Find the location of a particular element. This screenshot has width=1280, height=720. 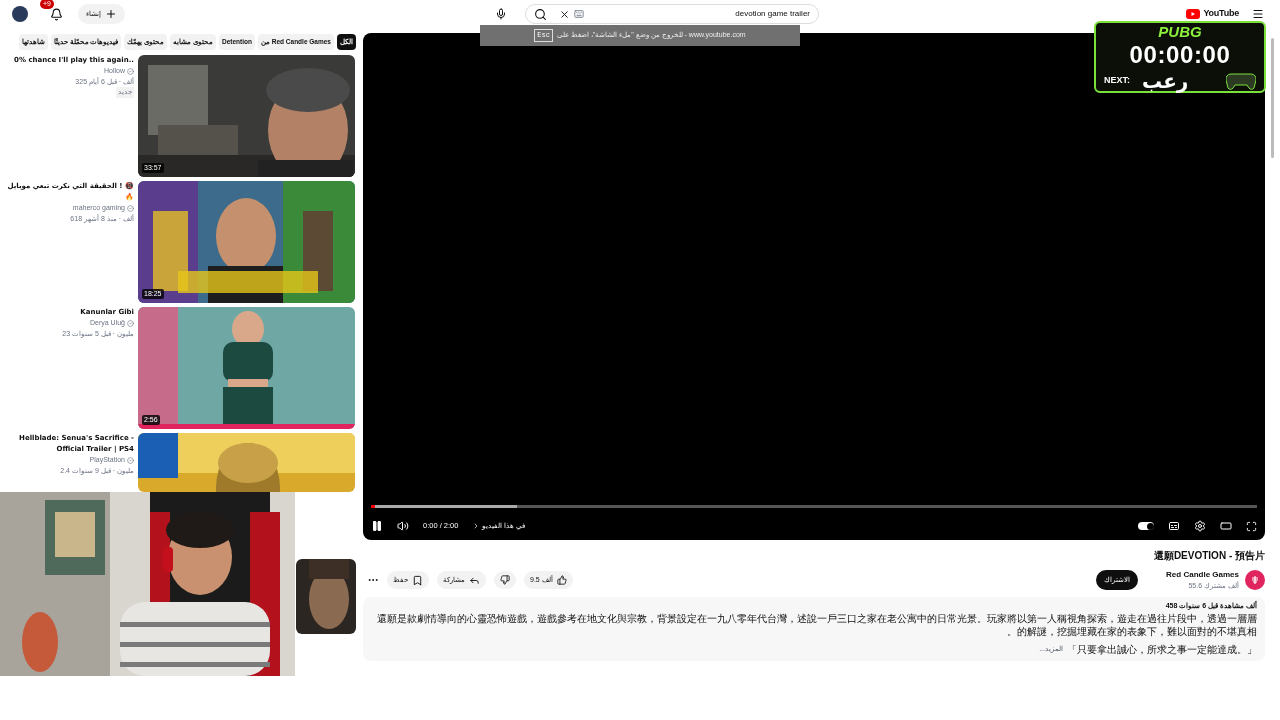

search-icon is located at coordinates (540, 14).